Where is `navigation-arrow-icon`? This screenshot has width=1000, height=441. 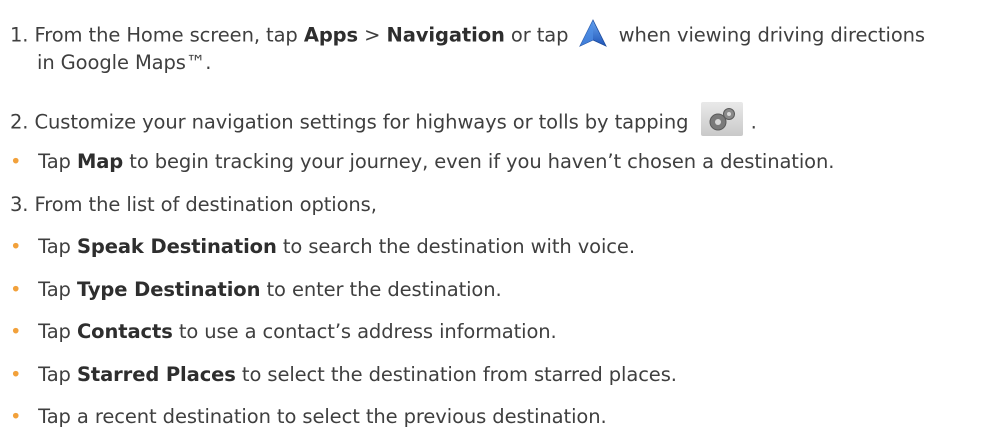
navigation-arrow-icon is located at coordinates (593, 33).